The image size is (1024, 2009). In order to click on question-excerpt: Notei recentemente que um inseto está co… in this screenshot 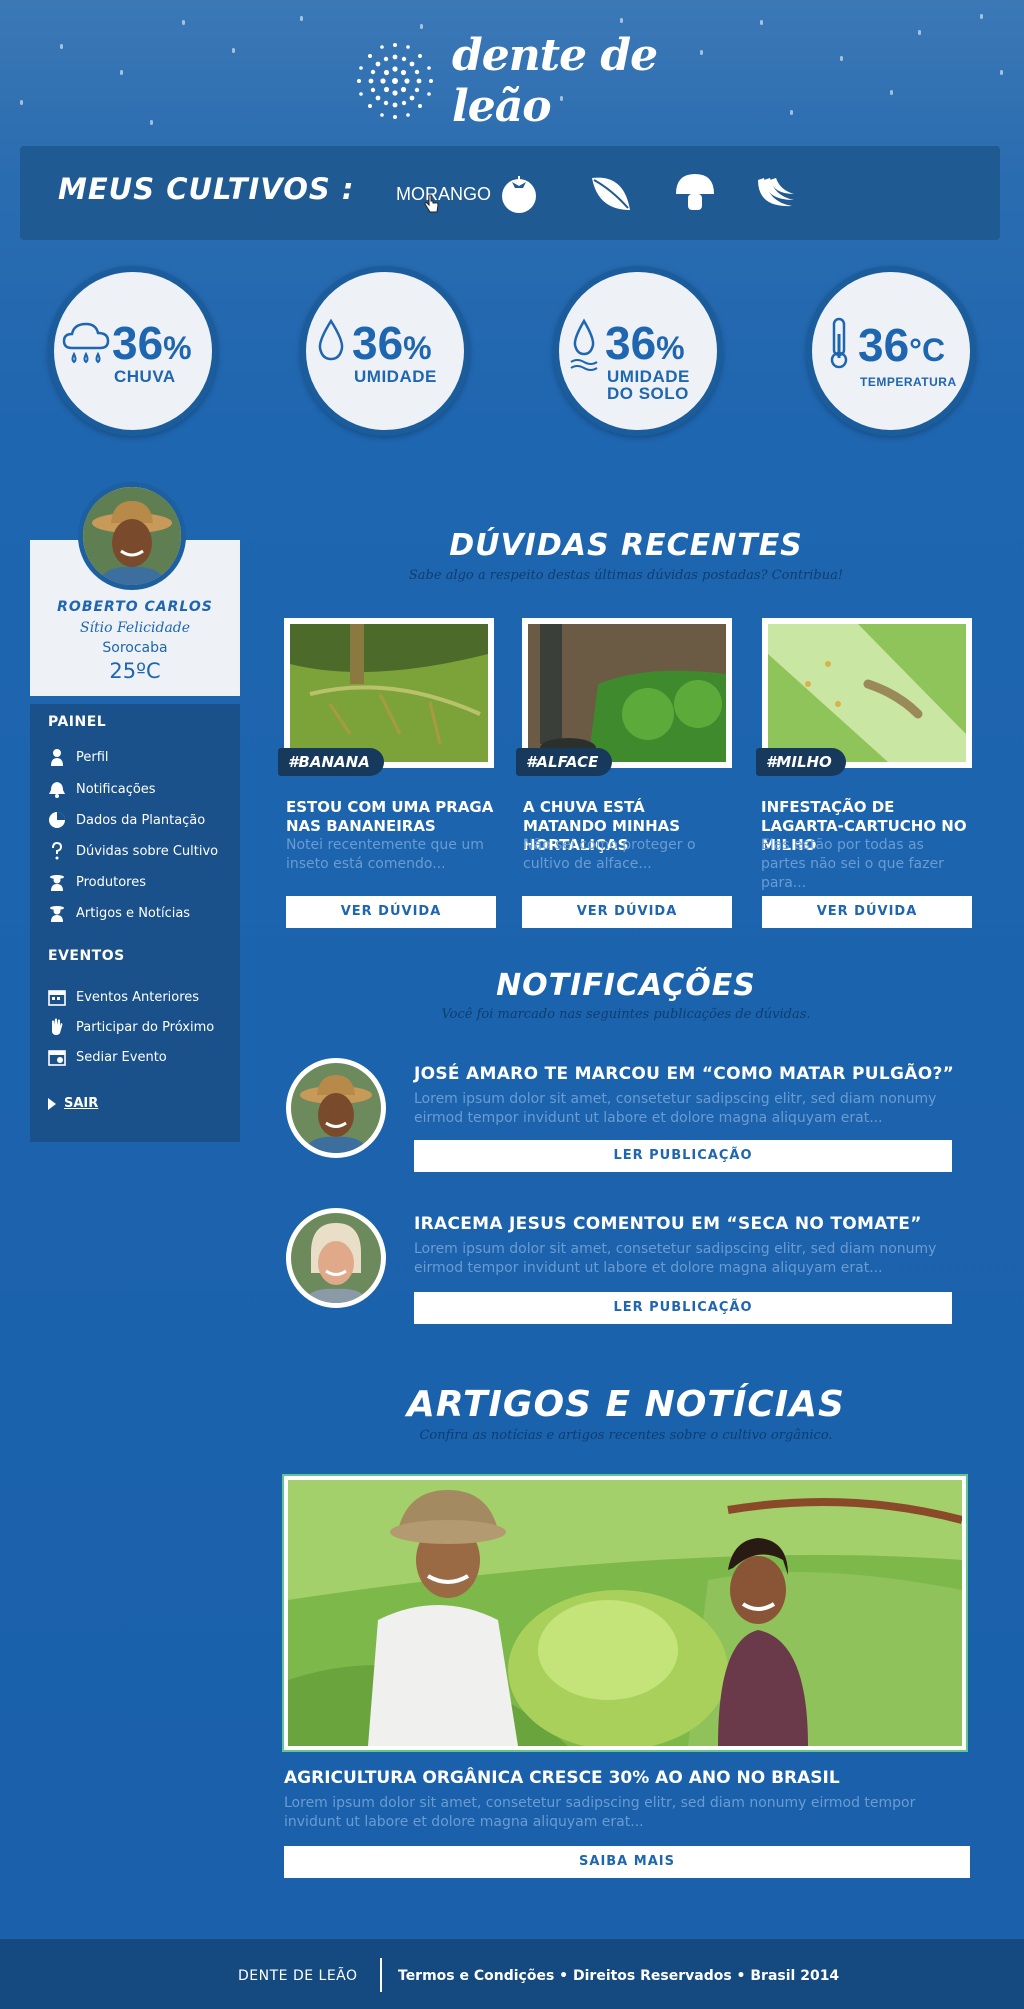, I will do `click(385, 854)`.